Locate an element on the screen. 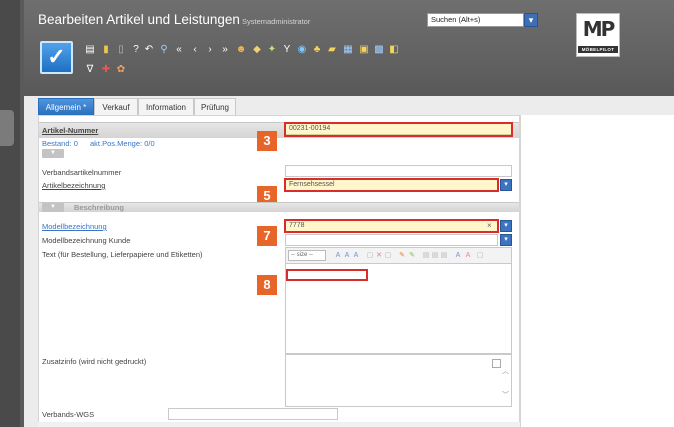 This screenshot has width=674, height=427. font-size-select: -- size -- is located at coordinates (307, 255).